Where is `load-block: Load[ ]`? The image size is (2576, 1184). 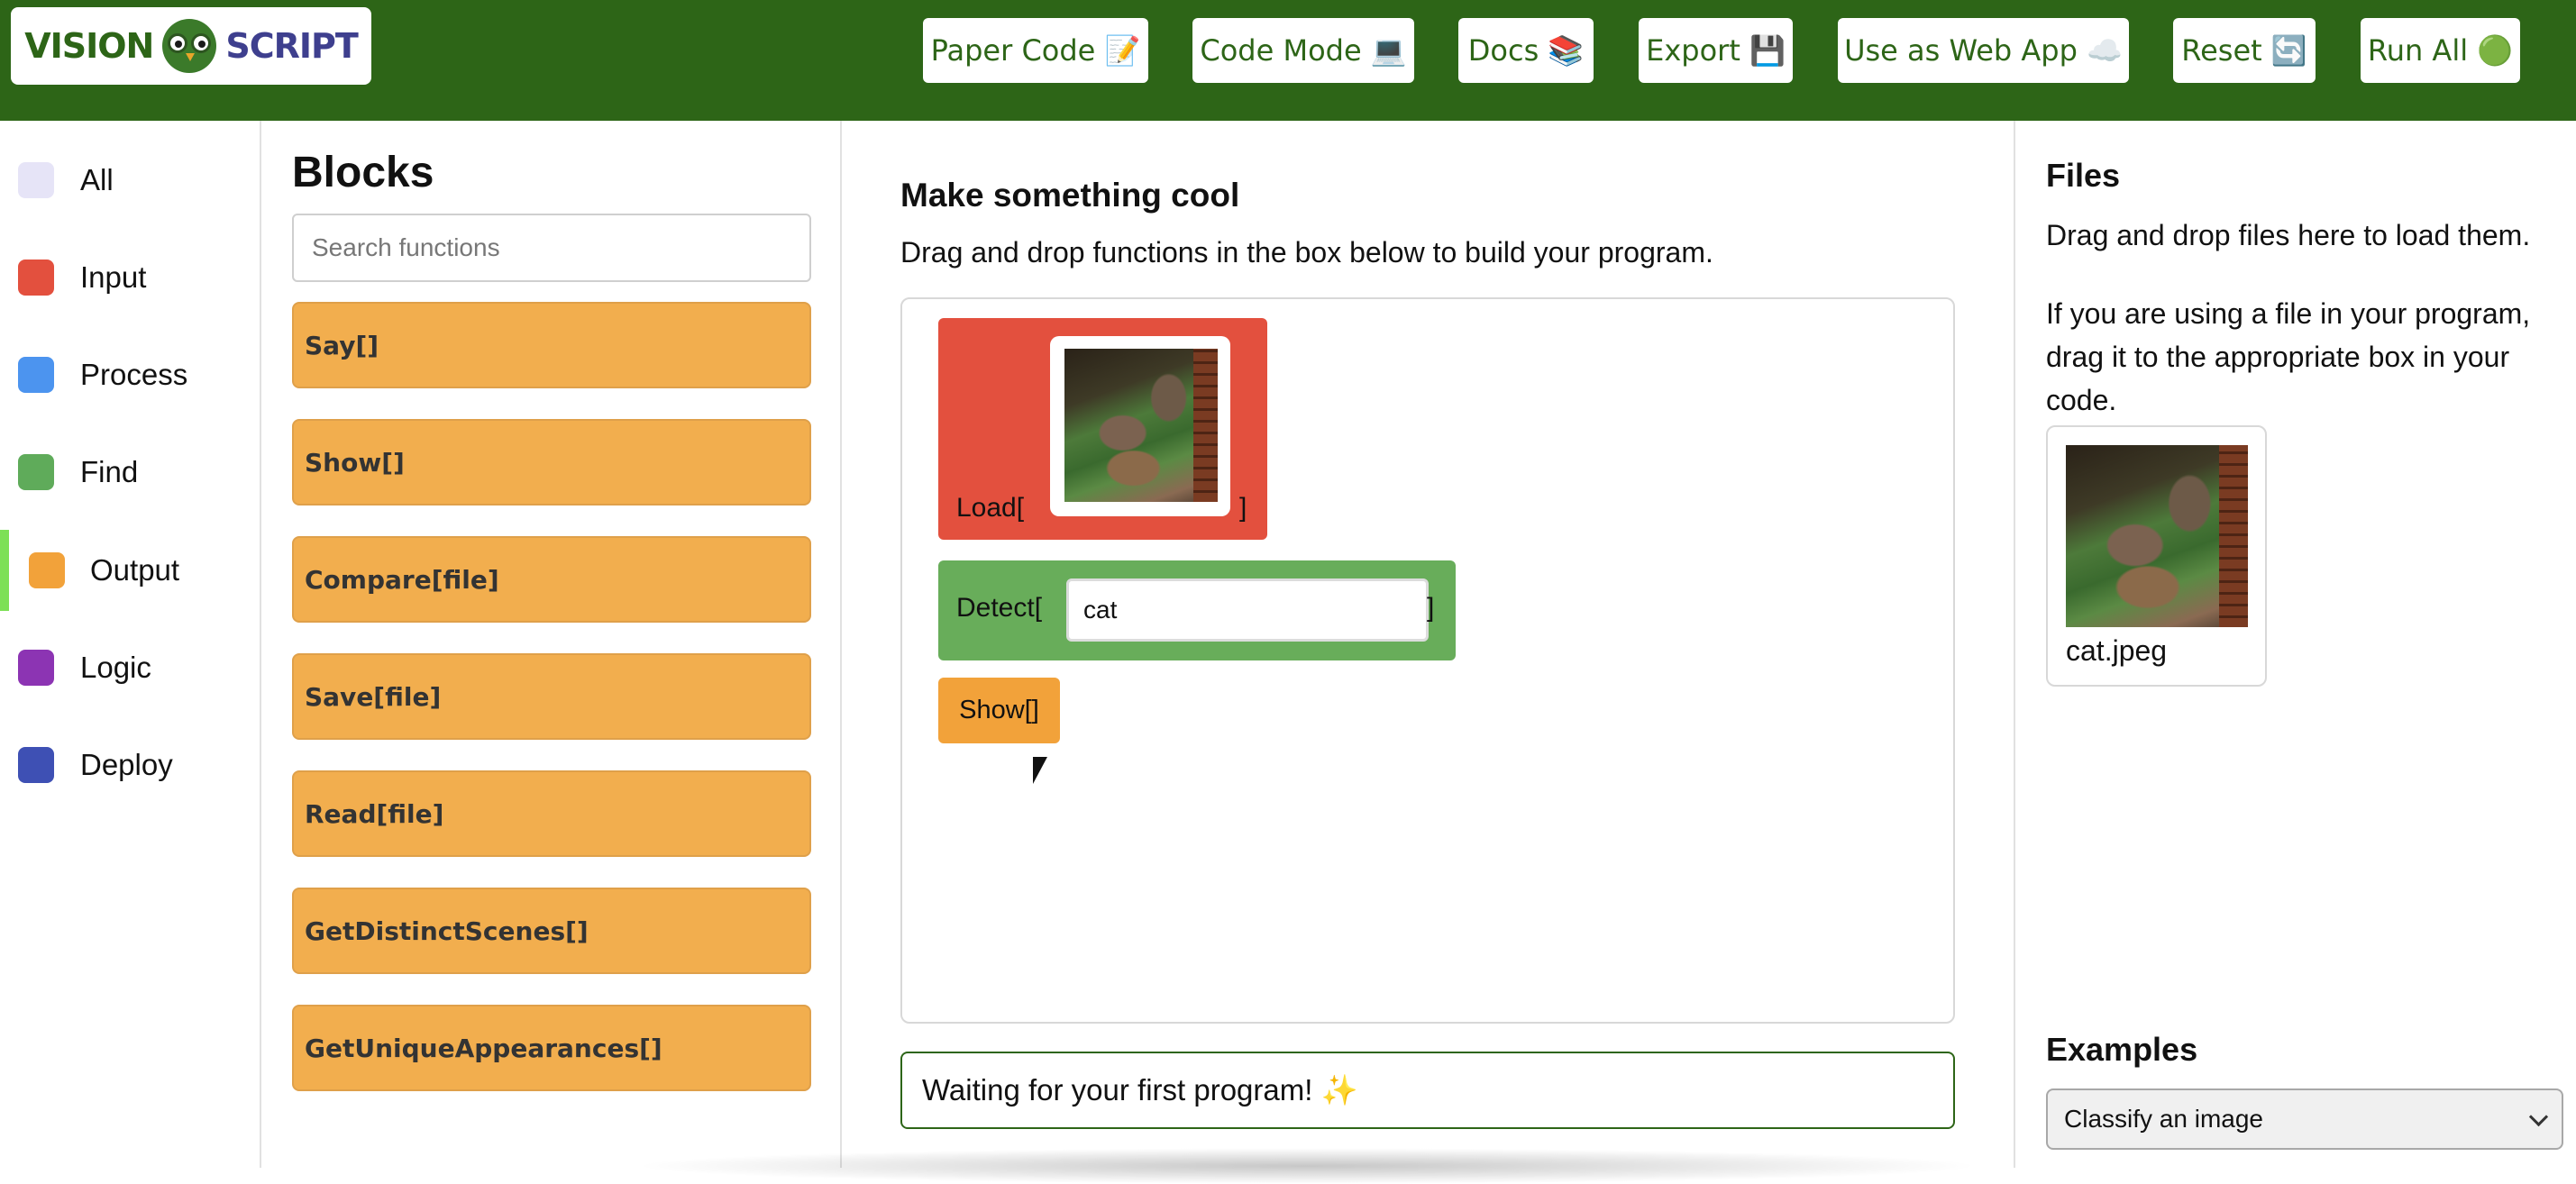
load-block: Load[ ] is located at coordinates (1102, 429).